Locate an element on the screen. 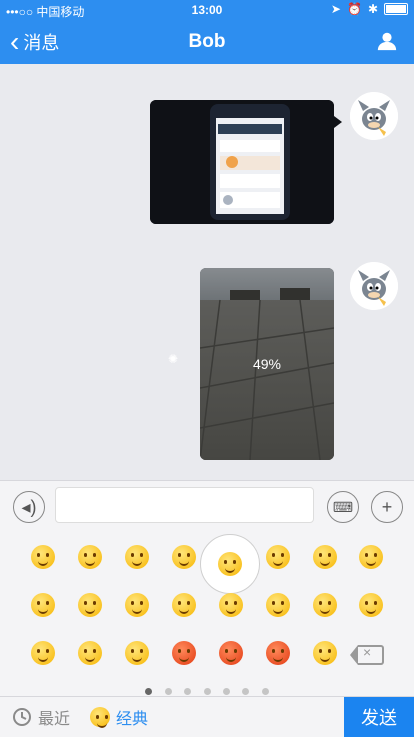 This screenshot has height=737, width=414. voice-button: ◂) is located at coordinates (29, 507).